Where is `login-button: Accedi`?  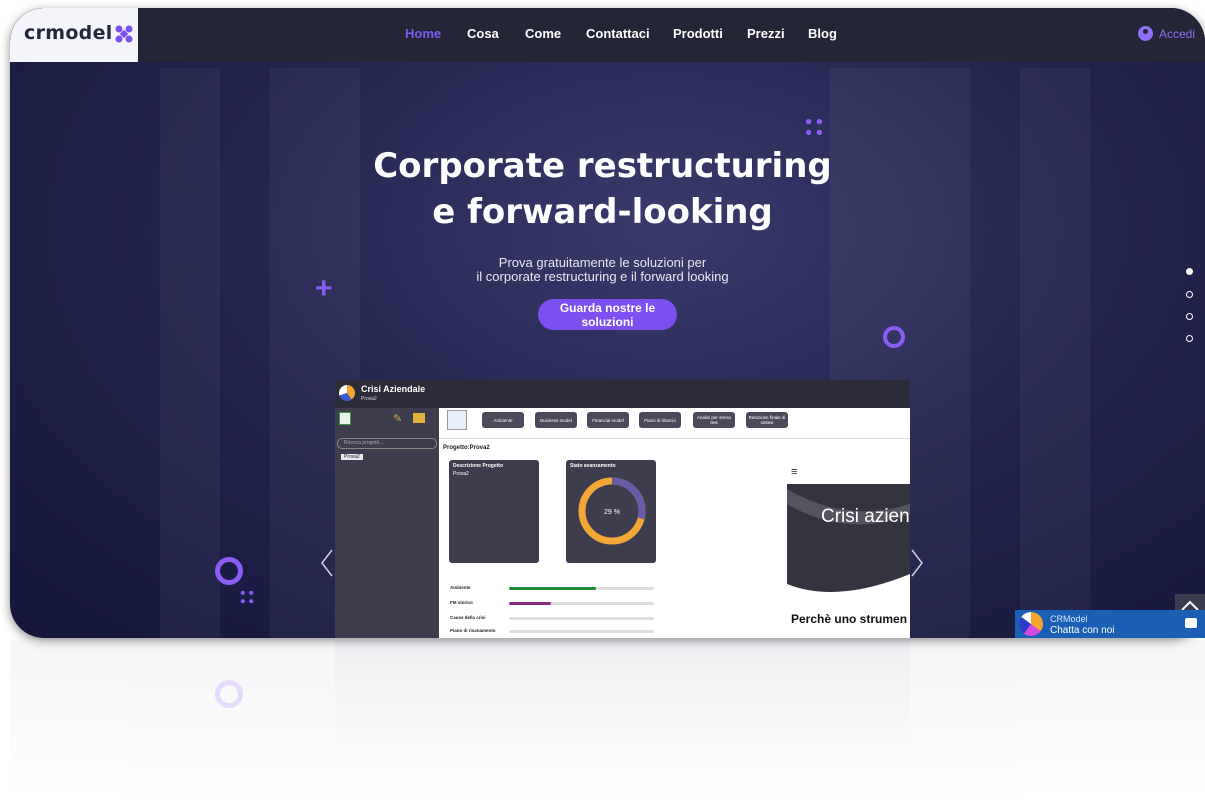
login-button: Accedi is located at coordinates (1166, 33).